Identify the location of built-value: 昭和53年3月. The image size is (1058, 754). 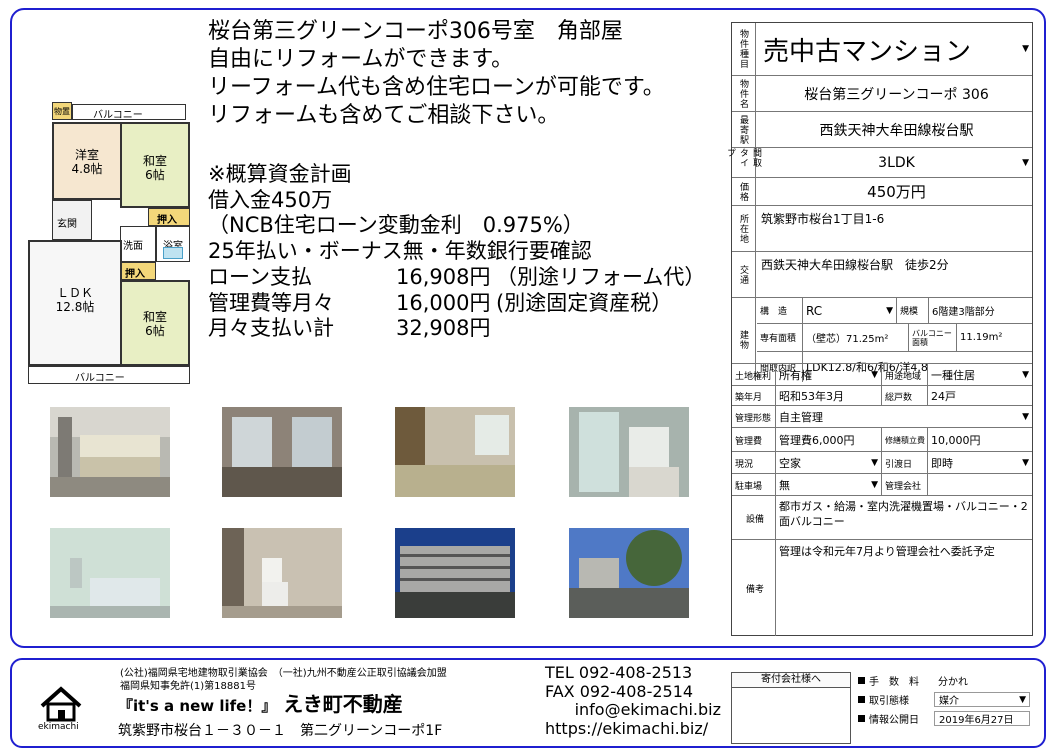
(829, 396).